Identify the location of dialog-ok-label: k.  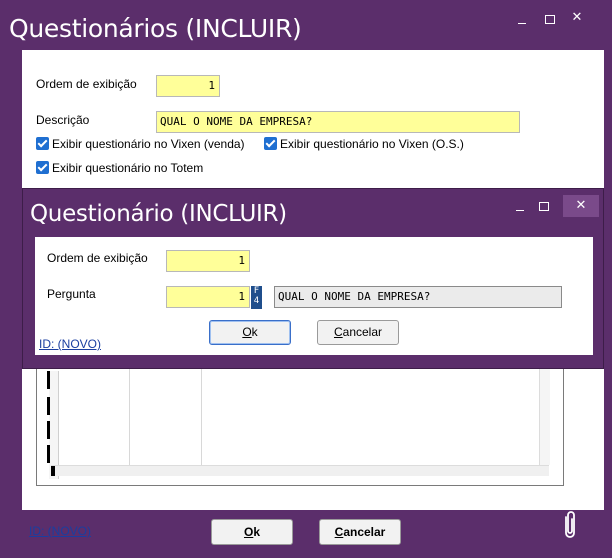
(254, 332).